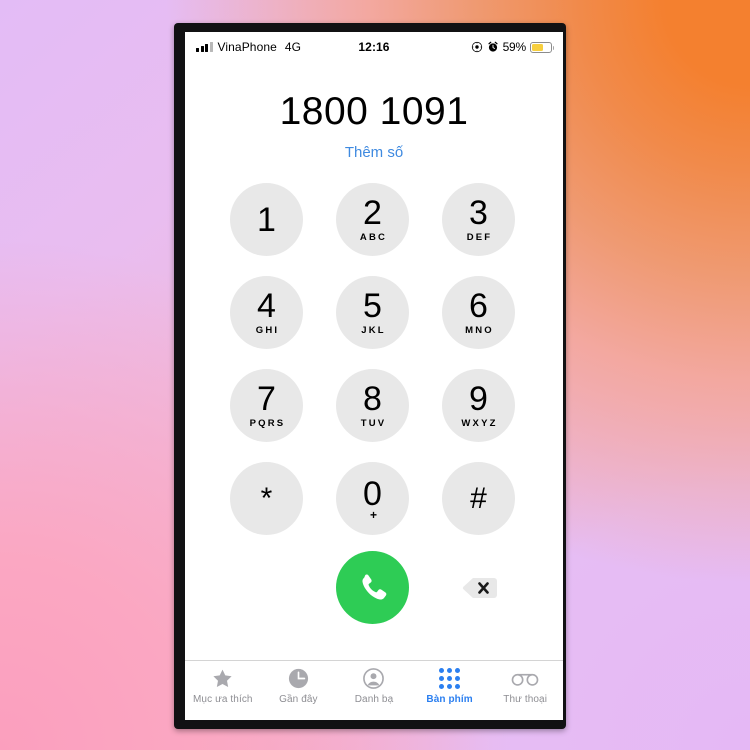 The height and width of the screenshot is (750, 750). I want to click on keypad-key-6: 6 MNO, so click(478, 312).